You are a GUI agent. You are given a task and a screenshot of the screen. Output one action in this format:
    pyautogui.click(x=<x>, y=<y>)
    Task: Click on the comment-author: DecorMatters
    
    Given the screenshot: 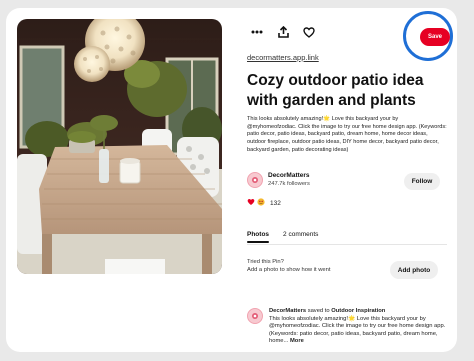 What is the action you would take?
    pyautogui.click(x=287, y=311)
    